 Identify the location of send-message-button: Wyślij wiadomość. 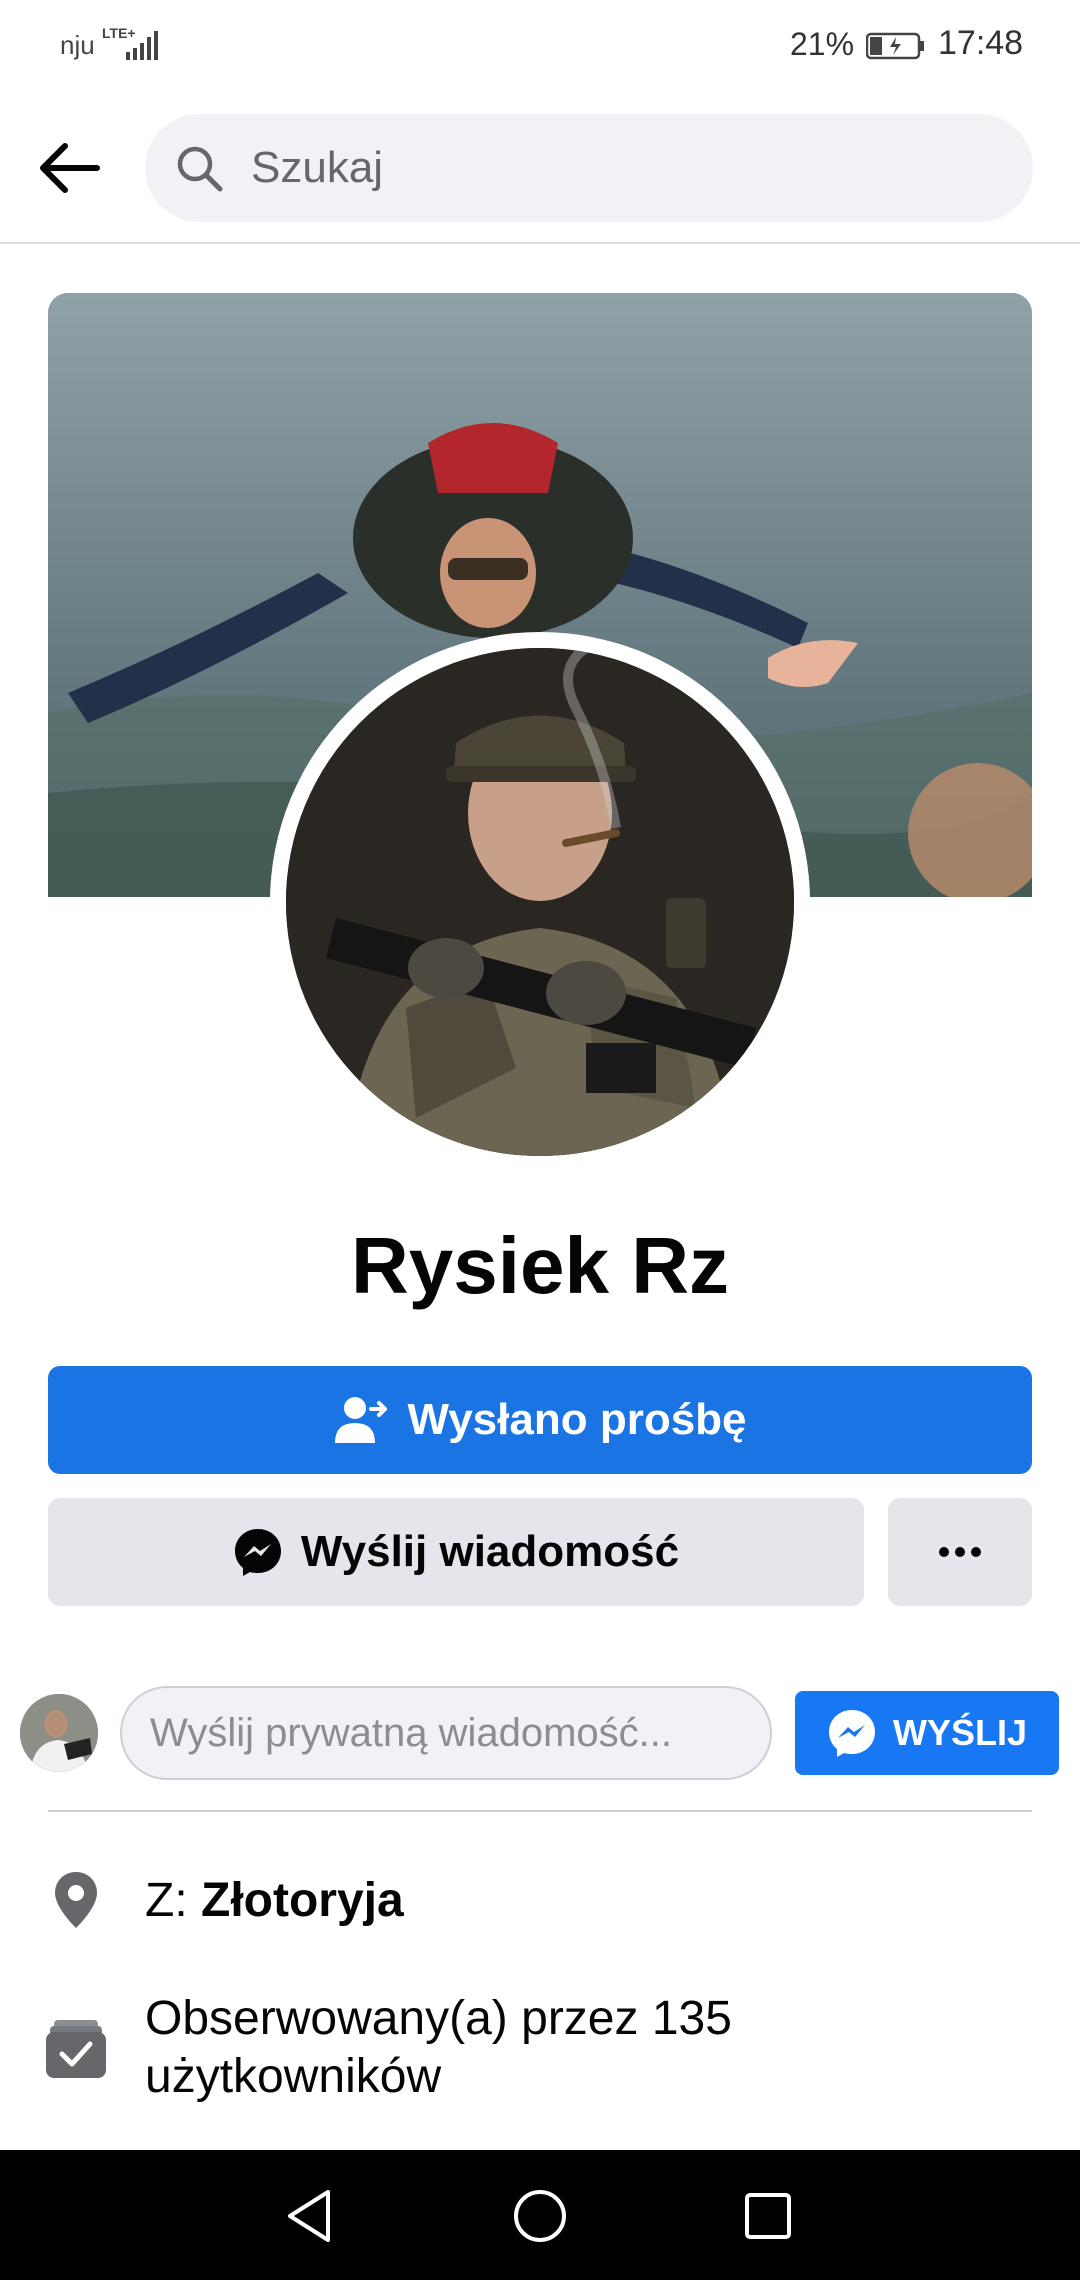
(456, 1552).